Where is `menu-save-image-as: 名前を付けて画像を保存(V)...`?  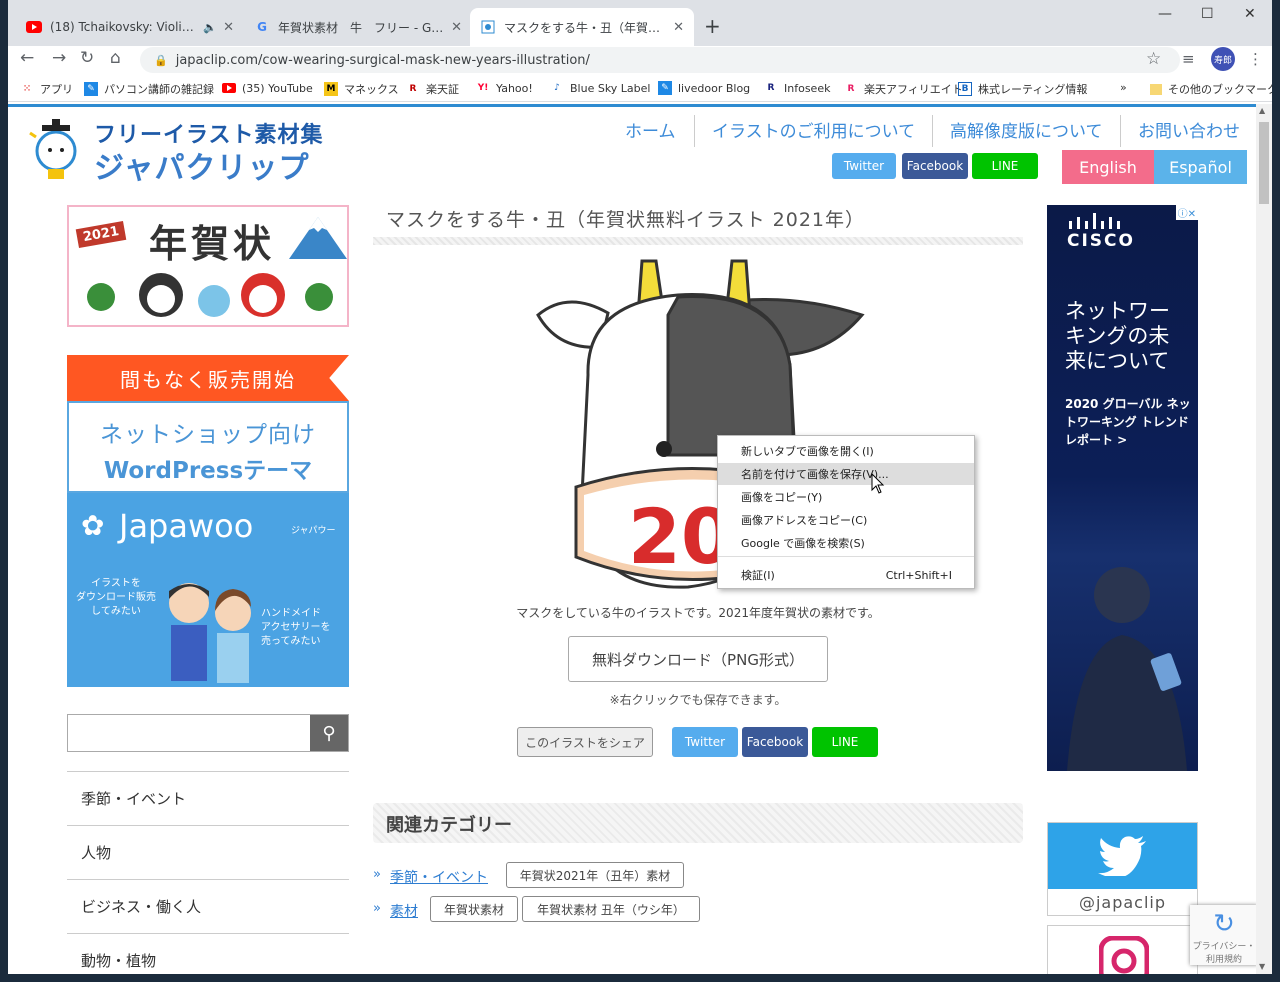 menu-save-image-as: 名前を付けて画像を保存(V)... is located at coordinates (846, 474).